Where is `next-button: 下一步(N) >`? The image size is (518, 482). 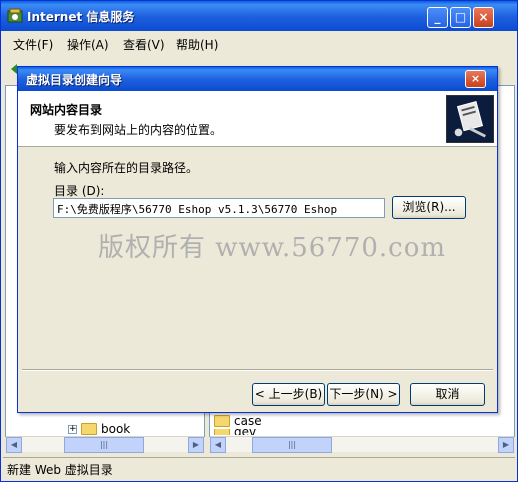
next-button: 下一步(N) > is located at coordinates (363, 394).